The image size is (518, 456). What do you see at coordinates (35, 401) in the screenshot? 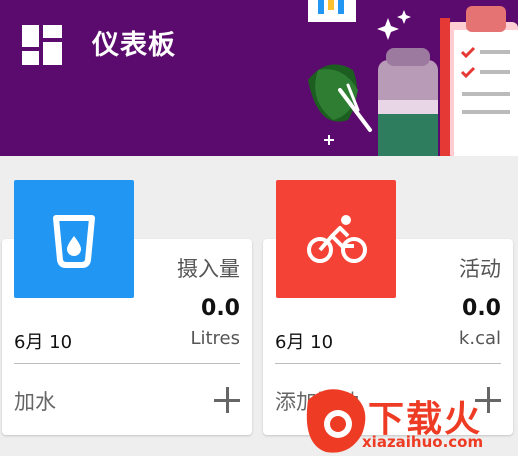
I see `add-water-label: 加水` at bounding box center [35, 401].